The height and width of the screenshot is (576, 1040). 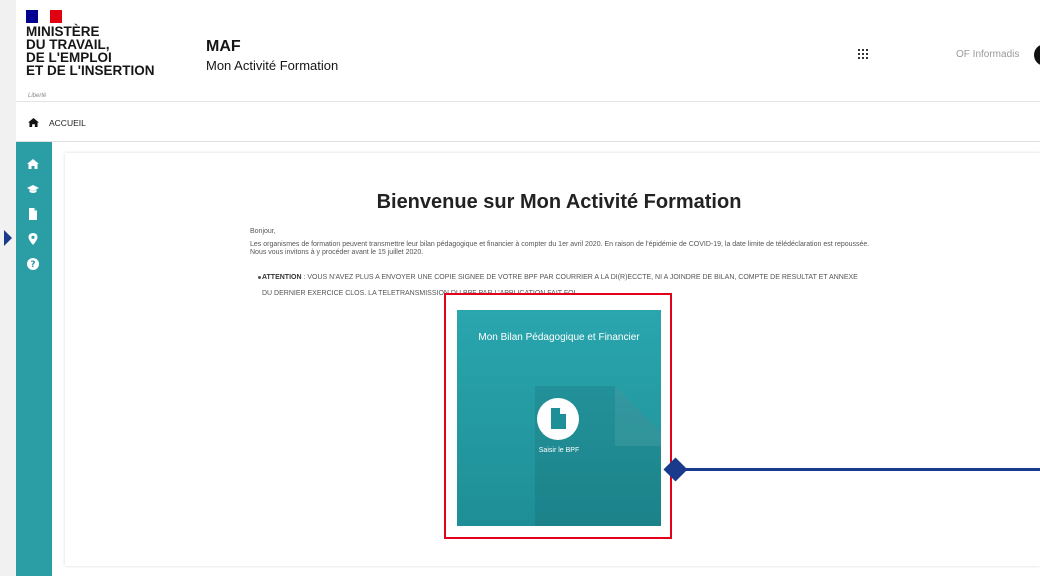 I want to click on warning-label: ATTENTION, so click(x=282, y=277).